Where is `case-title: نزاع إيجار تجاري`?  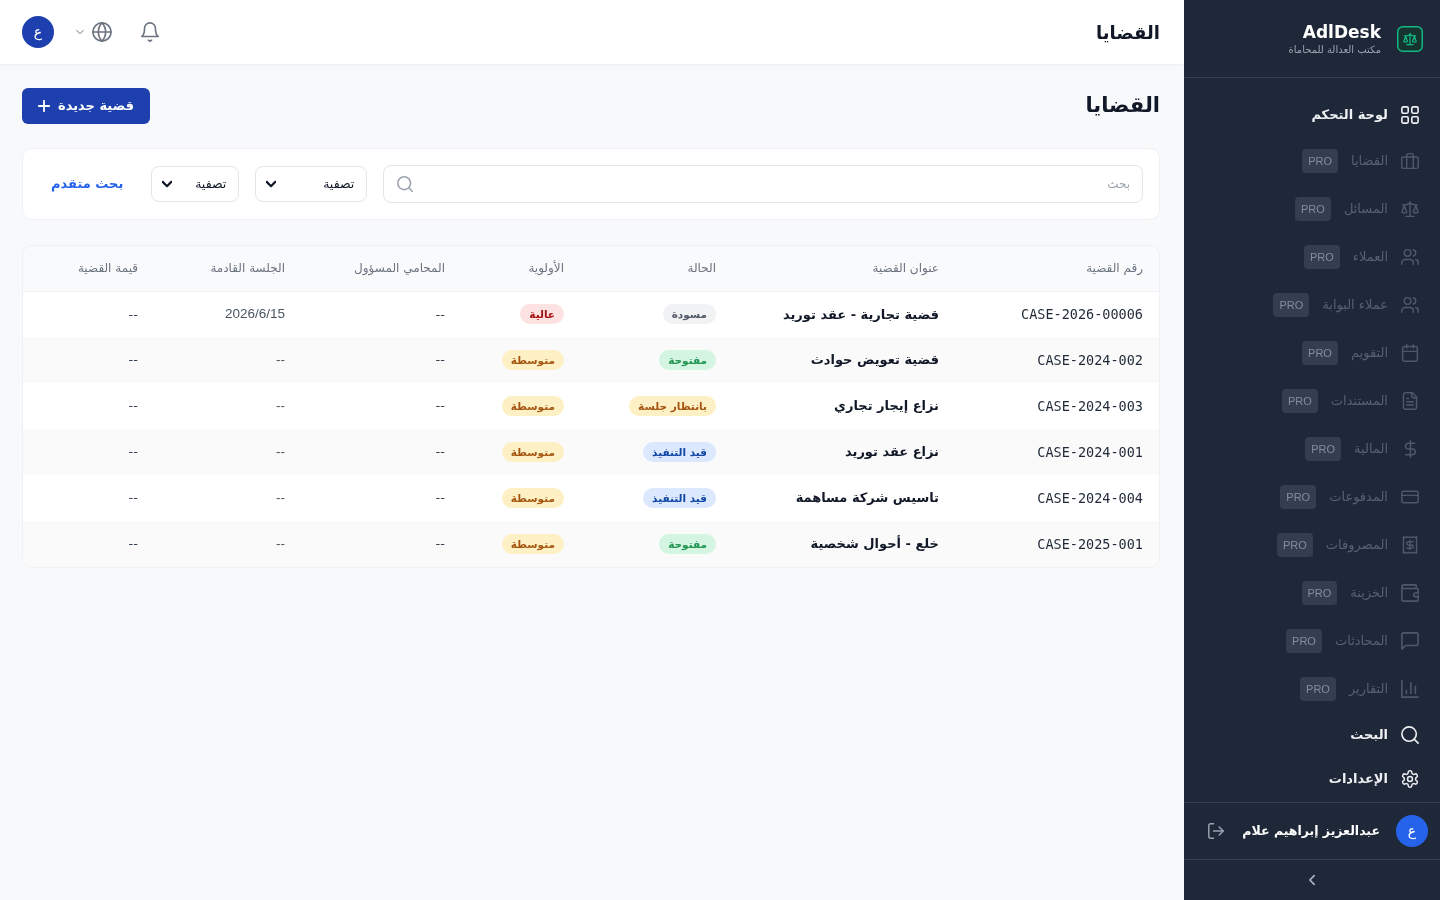 case-title: نزاع إيجار تجاري is located at coordinates (886, 406).